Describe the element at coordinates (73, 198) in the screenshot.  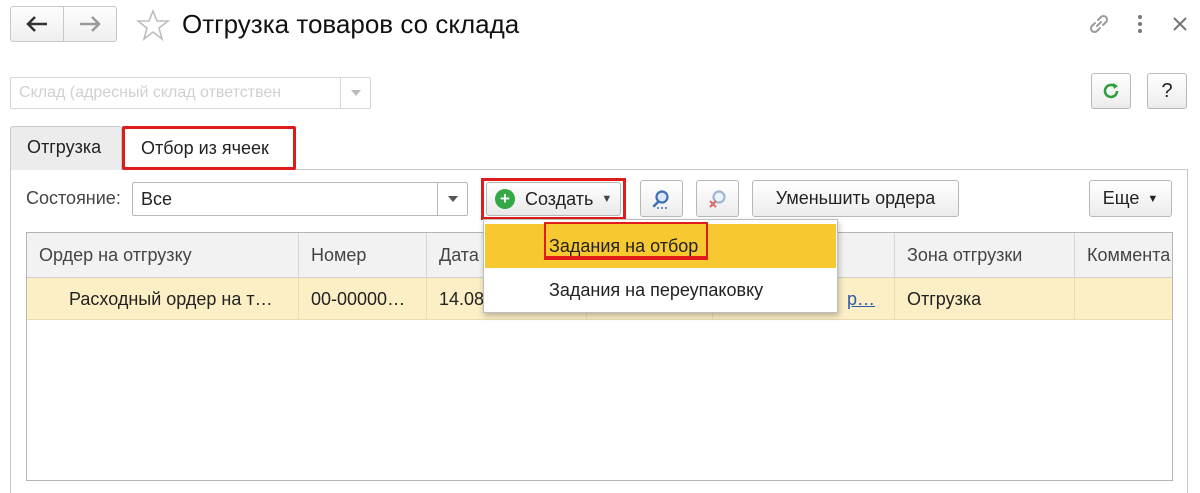
I see `state-label: Состояние:` at that location.